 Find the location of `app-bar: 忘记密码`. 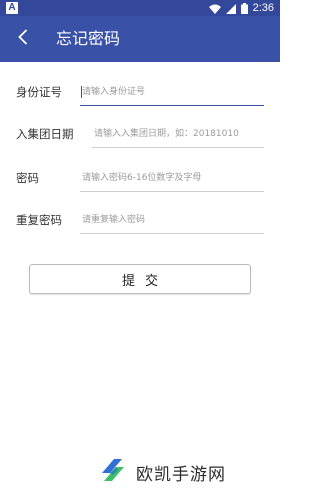

app-bar: 忘记密码 is located at coordinates (140, 39).